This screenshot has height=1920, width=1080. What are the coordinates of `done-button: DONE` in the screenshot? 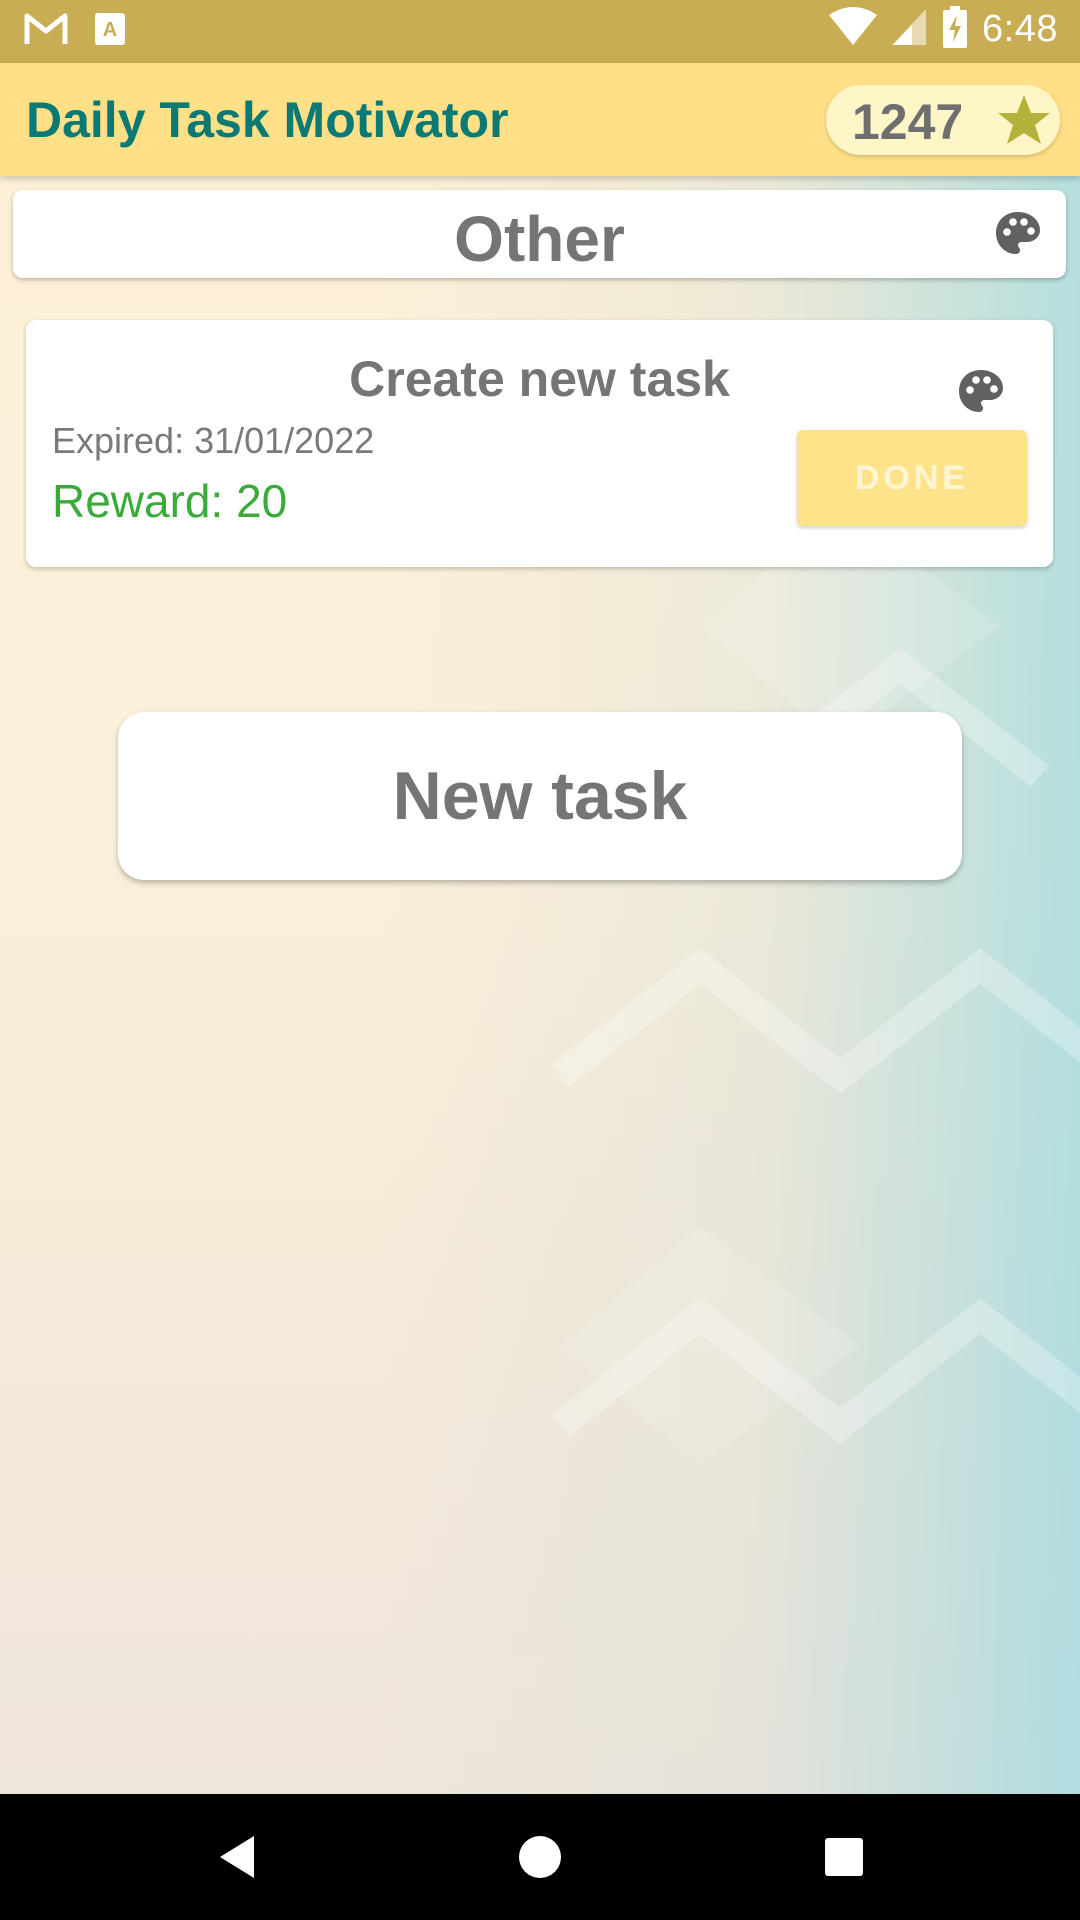 It's located at (912, 478).